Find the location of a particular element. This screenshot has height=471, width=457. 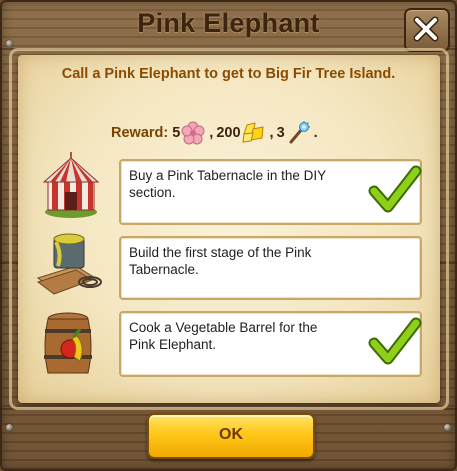

gold-coins-icon is located at coordinates (254, 133).